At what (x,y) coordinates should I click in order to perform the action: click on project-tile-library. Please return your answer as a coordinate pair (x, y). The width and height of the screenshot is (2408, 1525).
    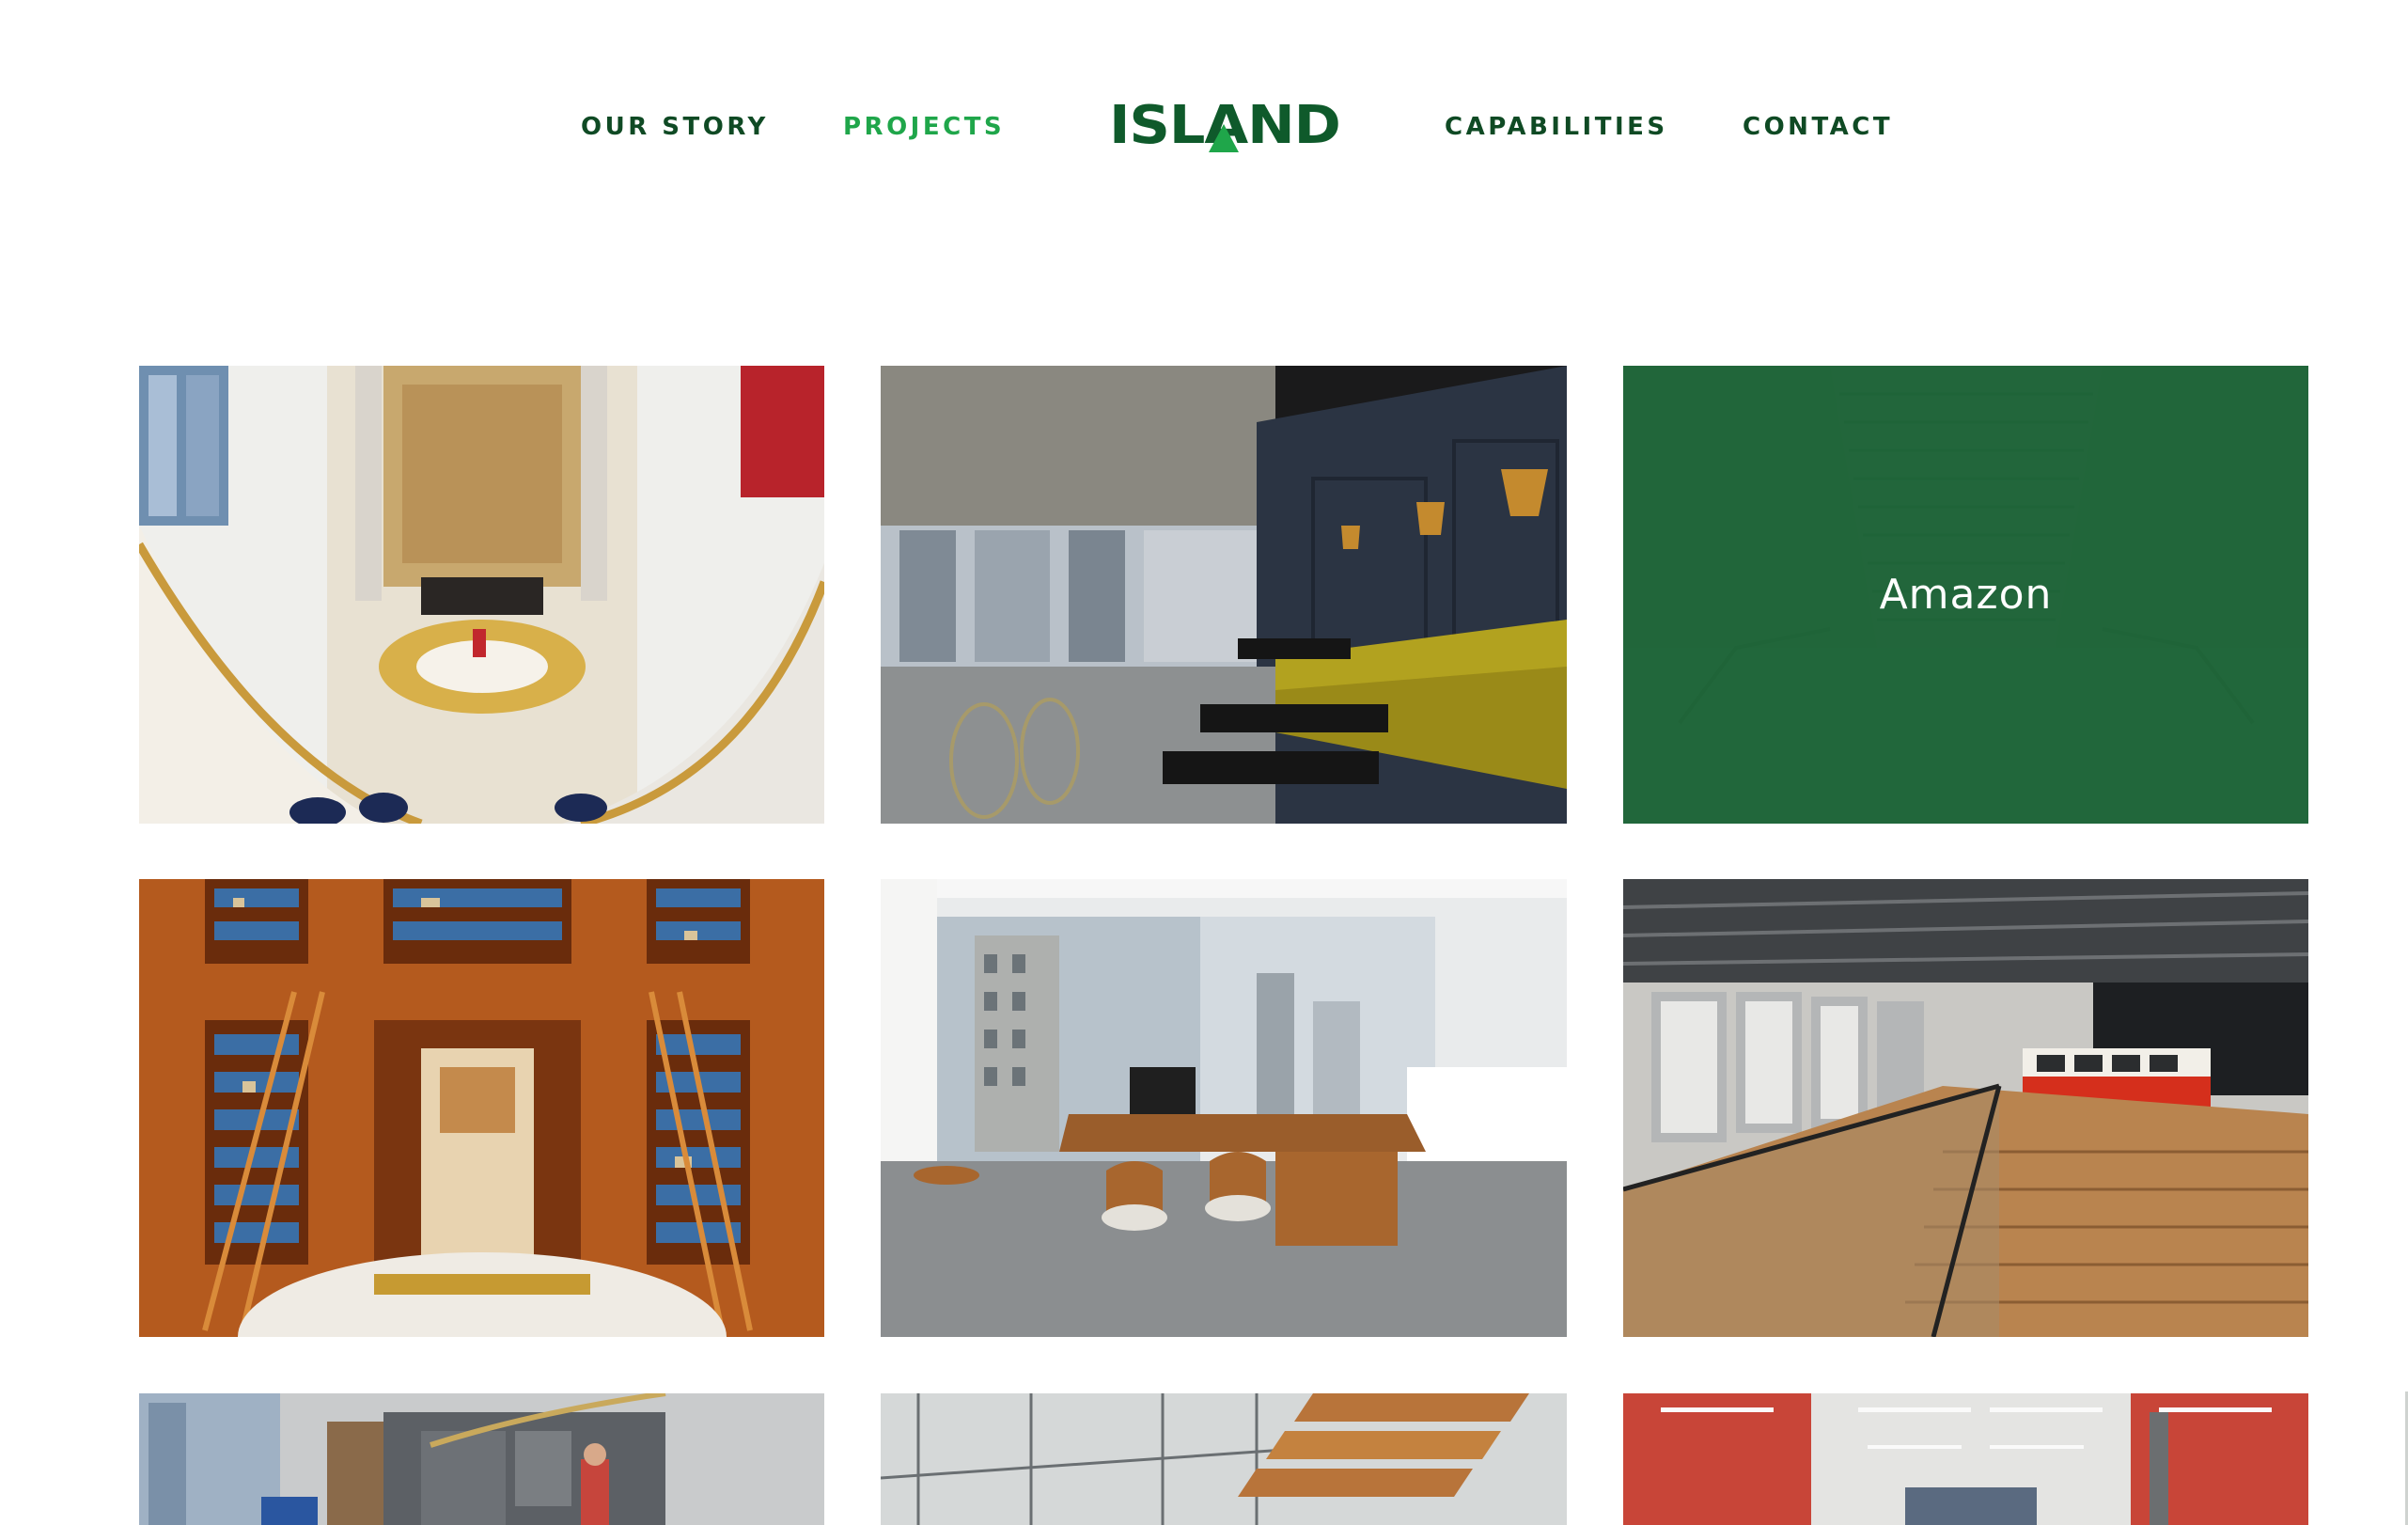
    Looking at the image, I should click on (481, 1108).